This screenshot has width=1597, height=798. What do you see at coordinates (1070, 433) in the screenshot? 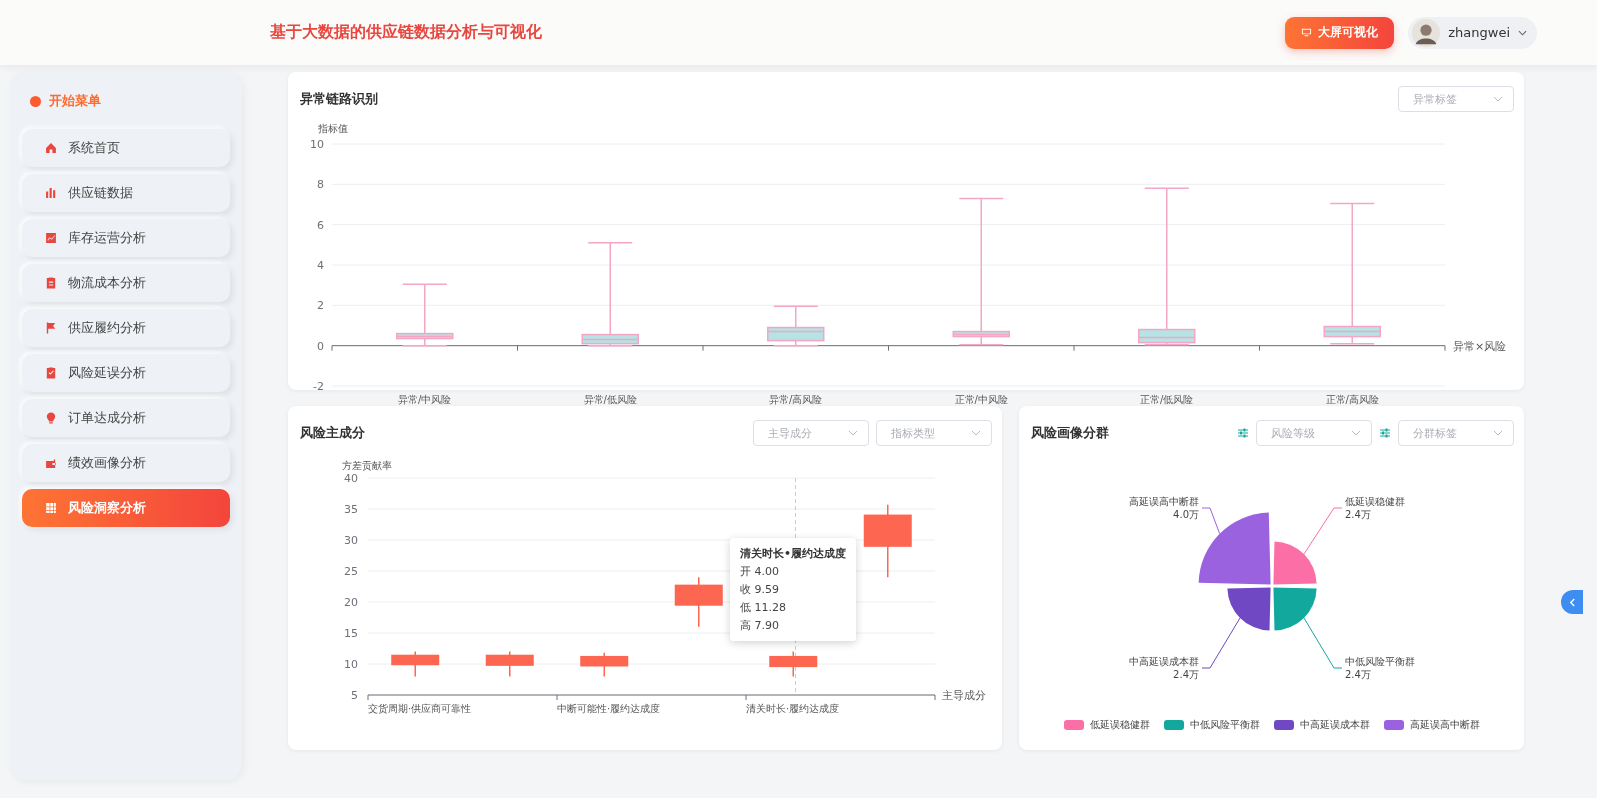
I see `card-title: 风险画像分群` at bounding box center [1070, 433].